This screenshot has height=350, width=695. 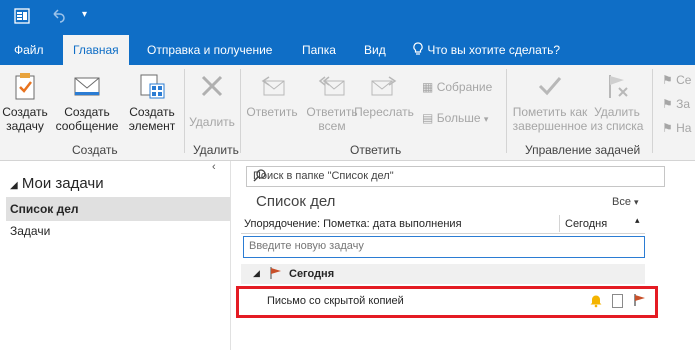 What do you see at coordinates (617, 86) in the screenshot?
I see `flag-remove-icon` at bounding box center [617, 86].